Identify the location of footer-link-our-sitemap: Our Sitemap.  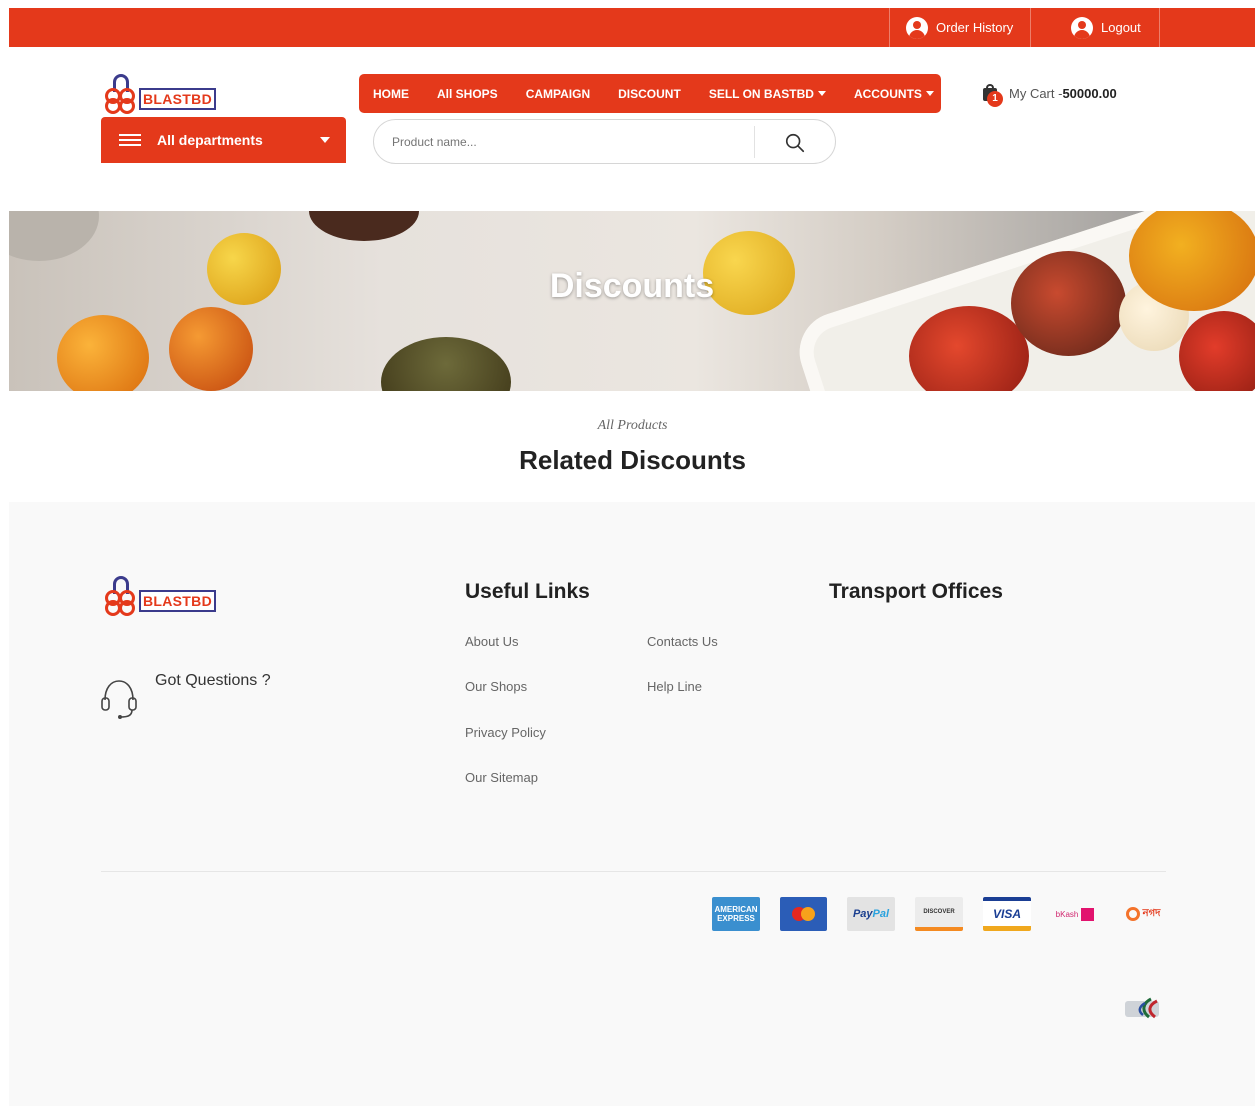
(501, 777).